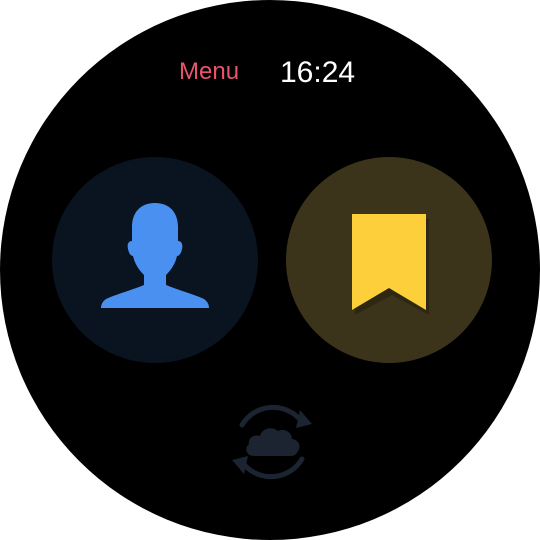  Describe the element at coordinates (270, 72) in the screenshot. I see `status-header: Menu 16:24` at that location.